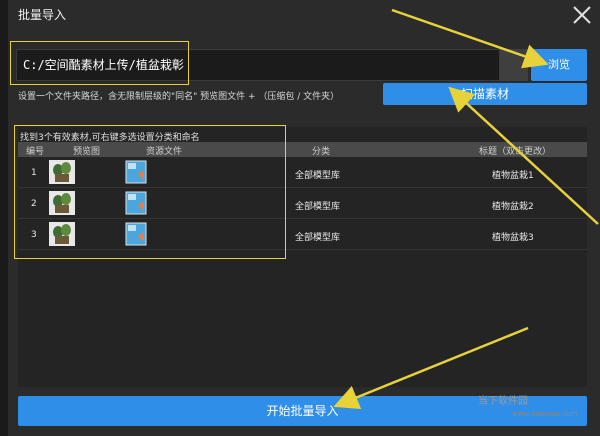 The width and height of the screenshot is (600, 436). Describe the element at coordinates (514, 65) in the screenshot. I see `path-field-end` at that location.